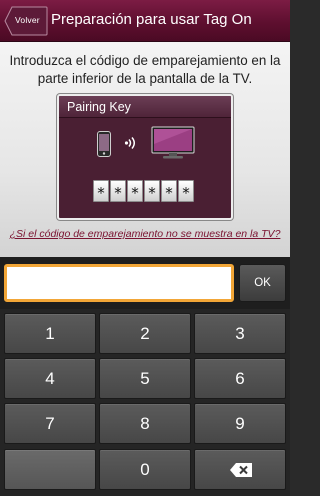 Image resolution: width=320 pixels, height=496 pixels. Describe the element at coordinates (173, 142) in the screenshot. I see `tv-icon` at that location.